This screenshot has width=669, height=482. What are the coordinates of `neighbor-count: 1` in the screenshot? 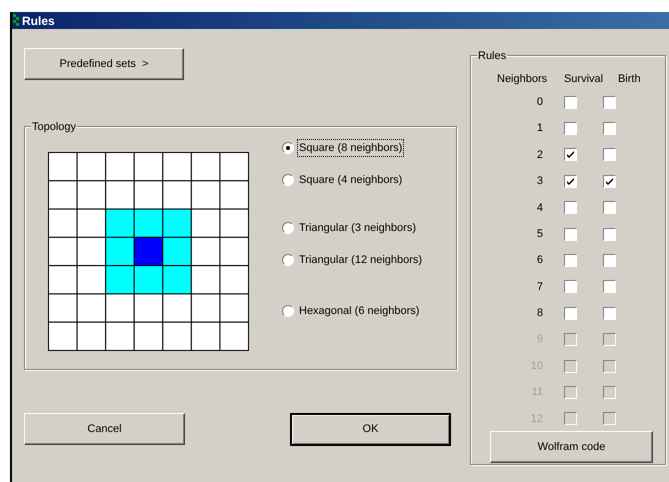 It's located at (539, 128).